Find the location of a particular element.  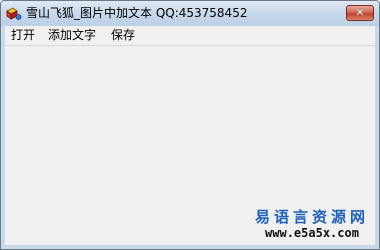

watermark-title: 易语言资源网 is located at coordinates (311, 217).